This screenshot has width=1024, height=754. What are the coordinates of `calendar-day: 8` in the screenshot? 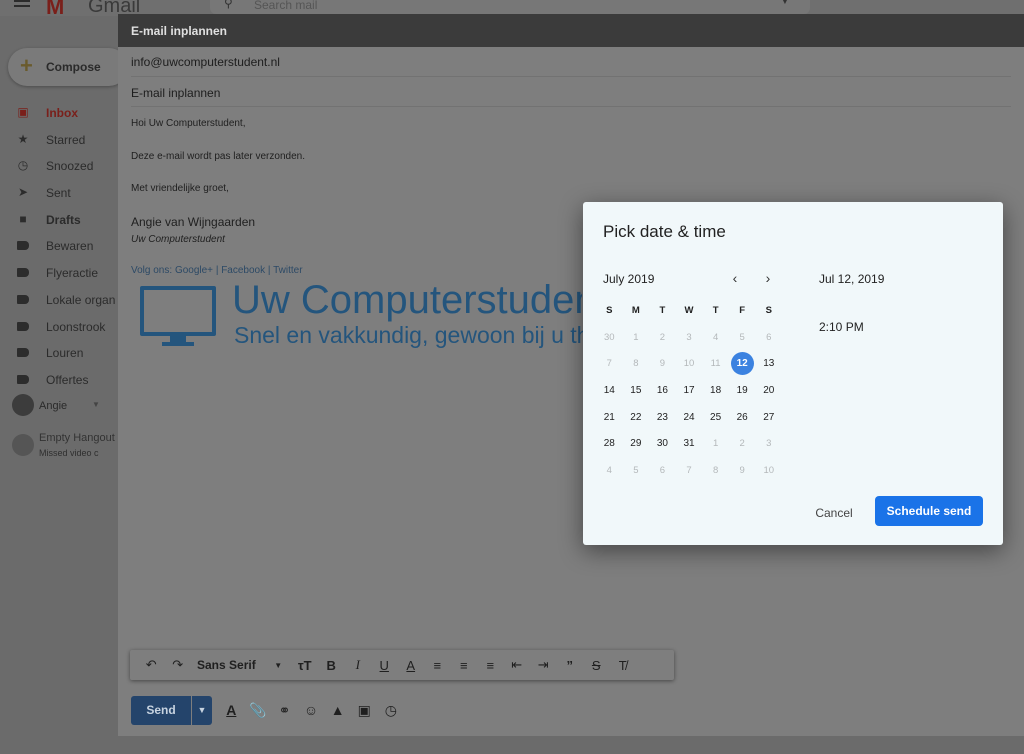 It's located at (715, 470).